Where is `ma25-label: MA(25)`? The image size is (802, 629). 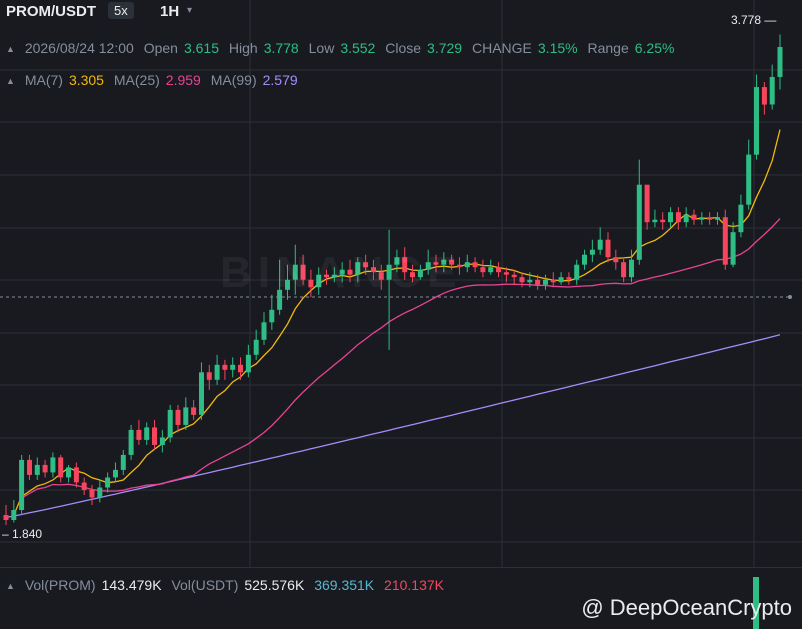
ma25-label: MA(25) is located at coordinates (136, 80).